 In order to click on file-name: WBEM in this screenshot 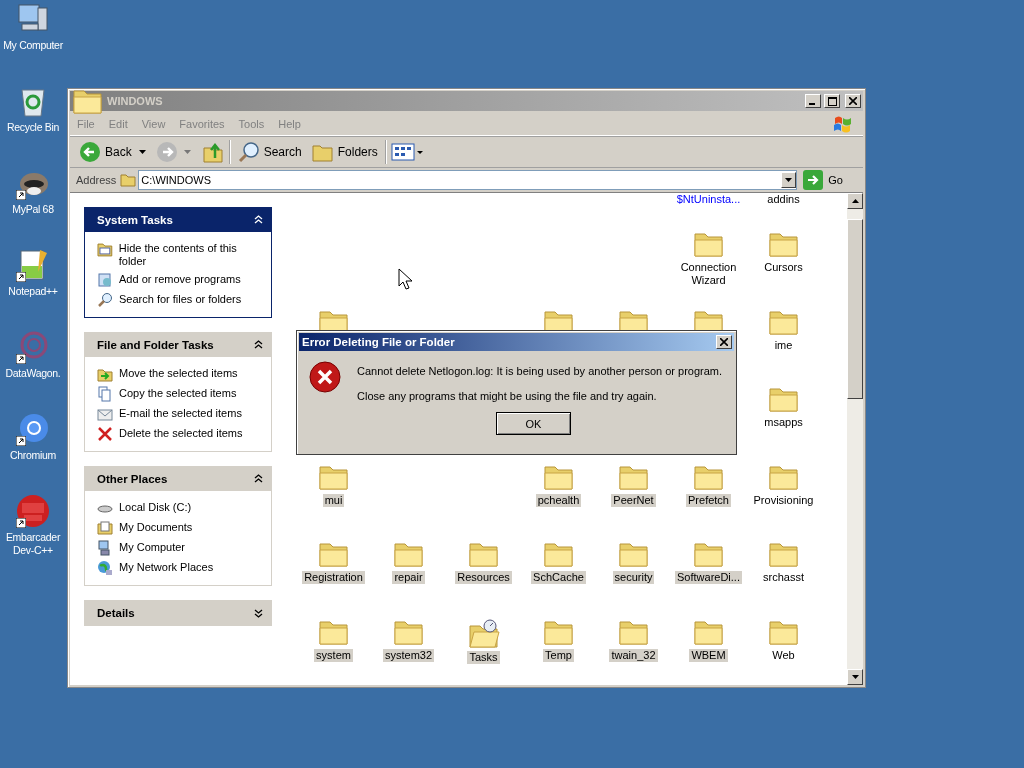, I will do `click(708, 655)`.